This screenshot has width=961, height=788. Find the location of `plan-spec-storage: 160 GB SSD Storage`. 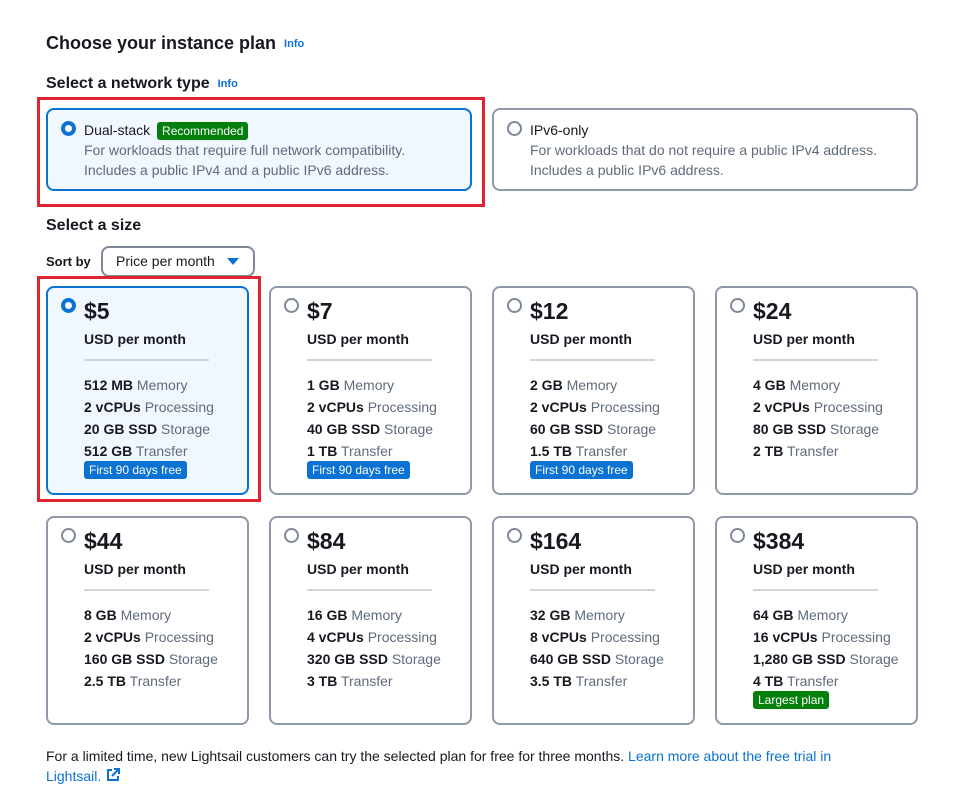

plan-spec-storage: 160 GB SSD Storage is located at coordinates (151, 659).